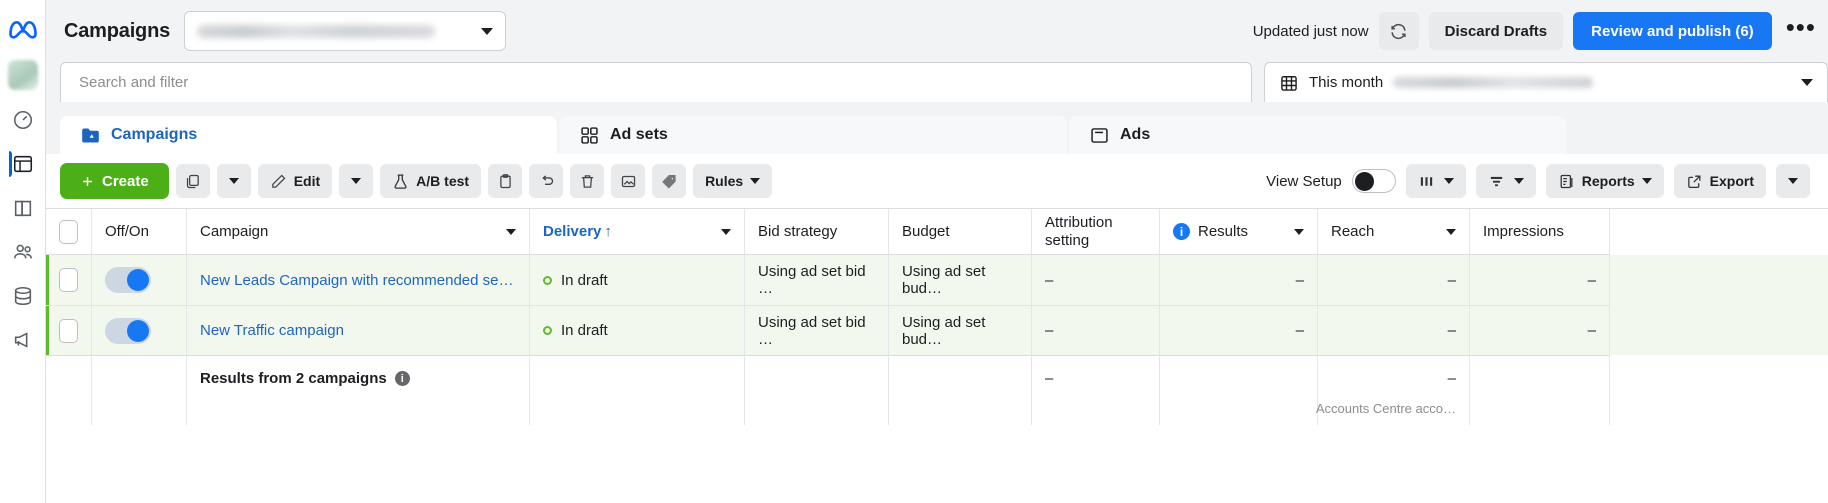 The height and width of the screenshot is (503, 1828). What do you see at coordinates (546, 181) in the screenshot?
I see `undo-button` at bounding box center [546, 181].